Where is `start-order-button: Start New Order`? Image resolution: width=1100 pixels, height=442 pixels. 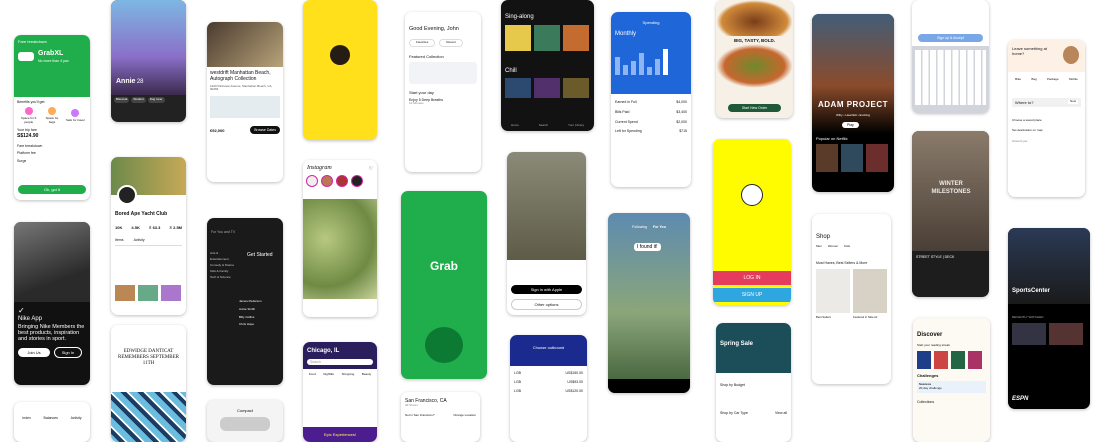 start-order-button: Start New Order is located at coordinates (754, 107).